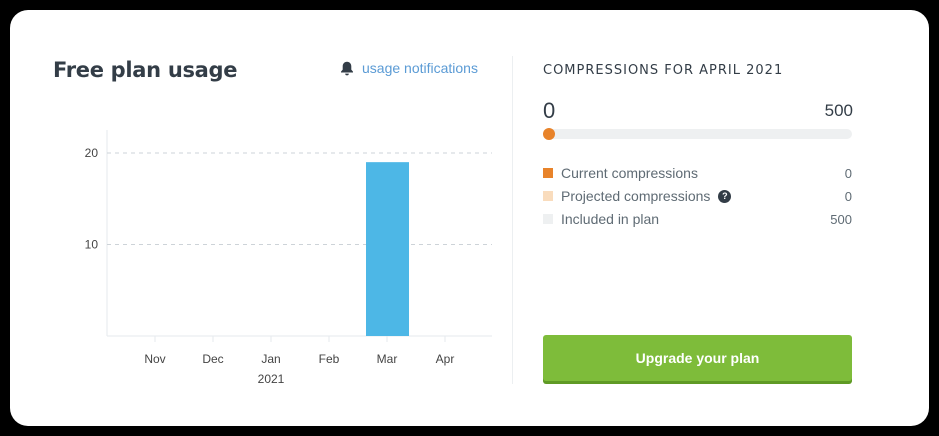 This screenshot has height=436, width=939. Describe the element at coordinates (212, 359) in the screenshot. I see `x-tick-label: Dec` at that location.